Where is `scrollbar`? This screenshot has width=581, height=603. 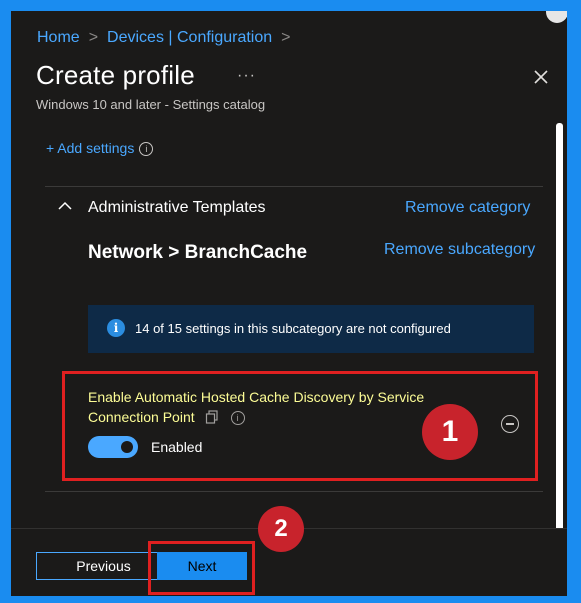 scrollbar is located at coordinates (559, 332).